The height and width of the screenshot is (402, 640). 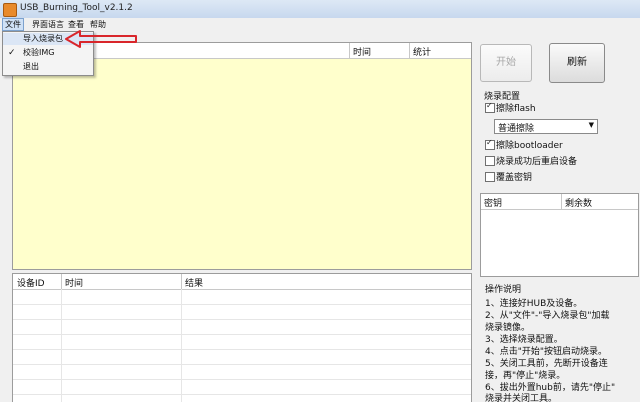 What do you see at coordinates (516, 129) in the screenshot?
I see `erase-mode-value: 普通擦除` at bounding box center [516, 129].